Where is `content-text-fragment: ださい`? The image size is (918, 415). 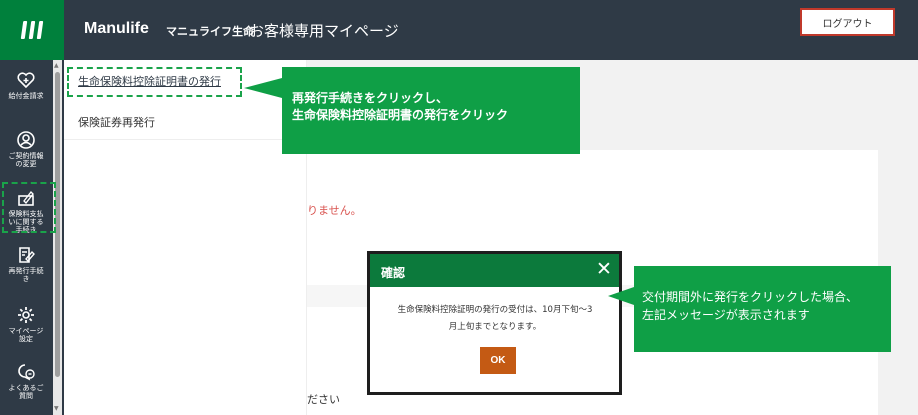
content-text-fragment: ださい is located at coordinates (323, 399).